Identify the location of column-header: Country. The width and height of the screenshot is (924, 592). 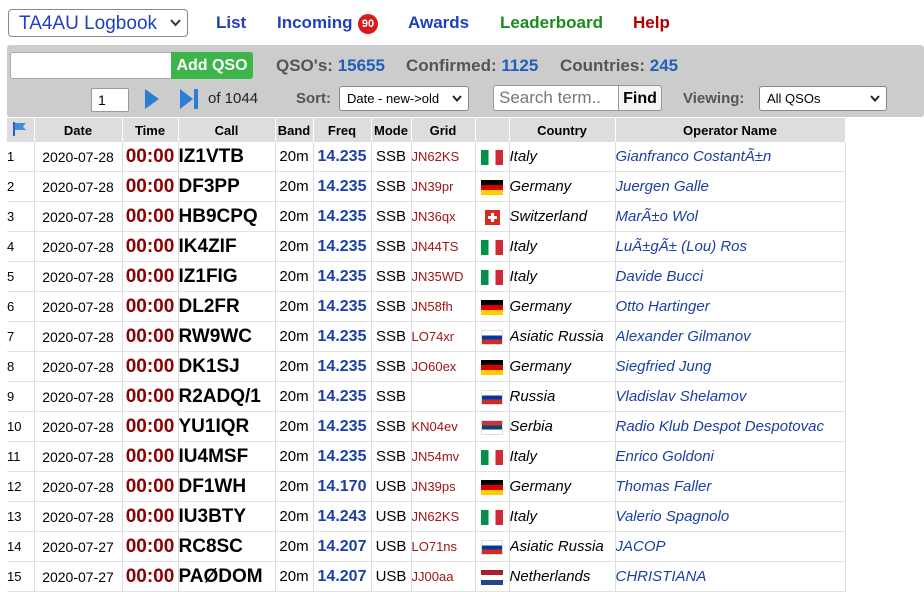
(562, 130).